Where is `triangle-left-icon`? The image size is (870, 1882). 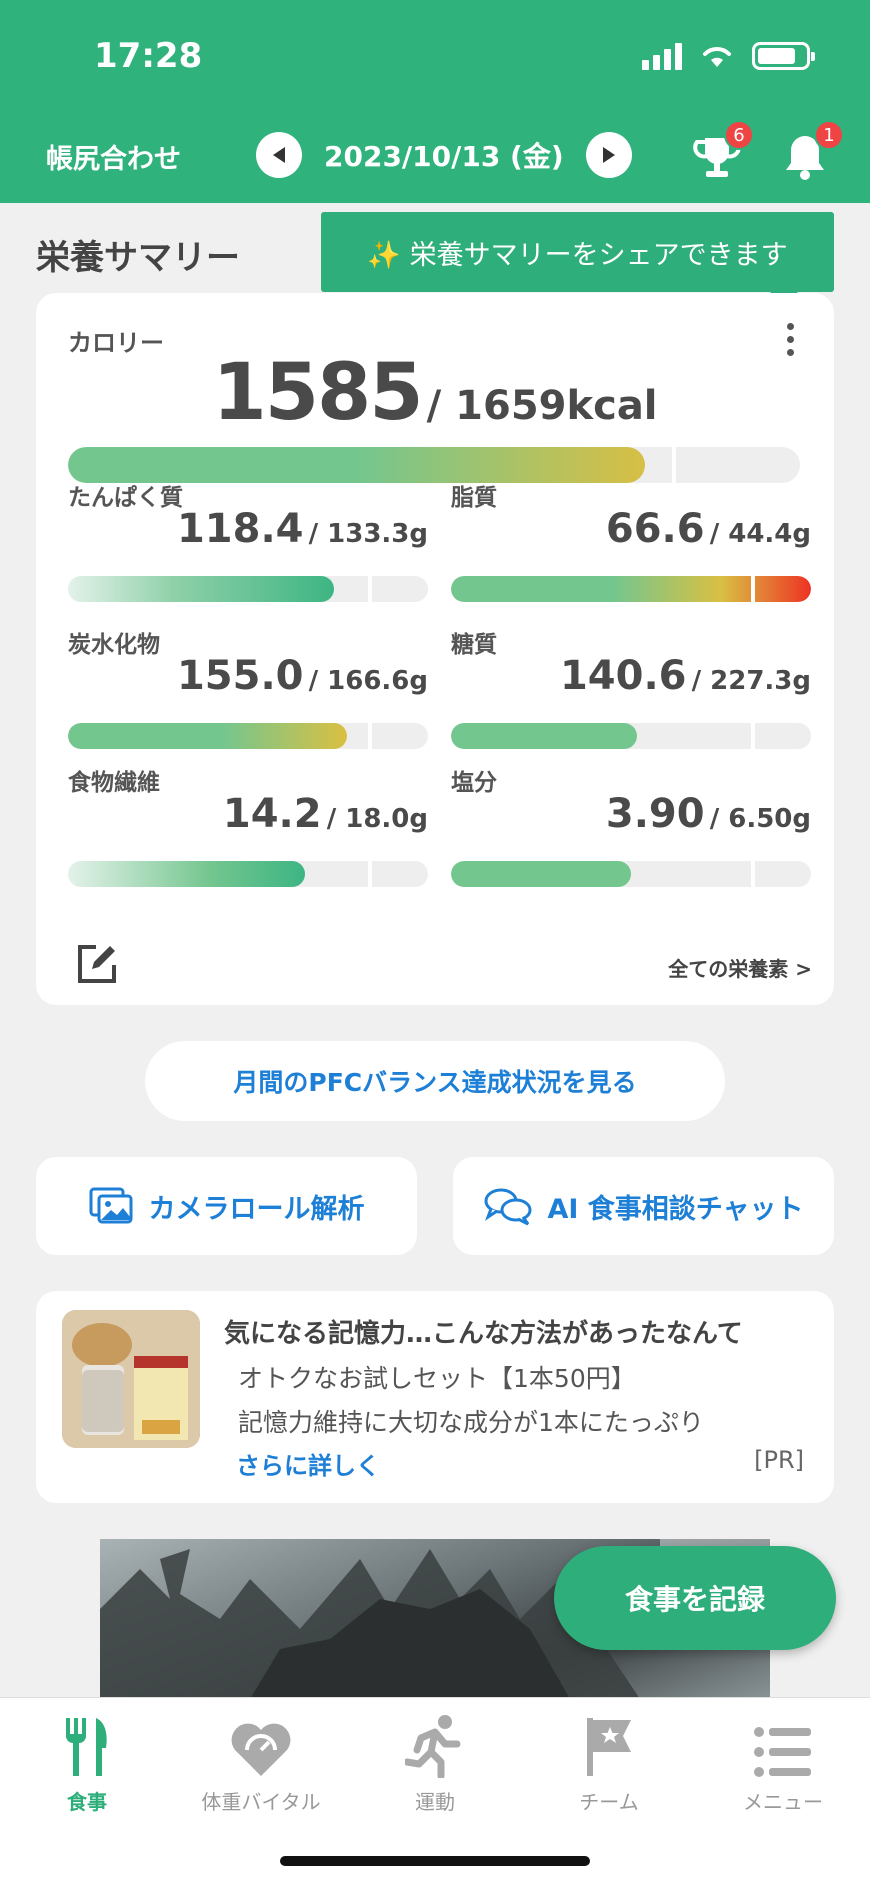
triangle-left-icon is located at coordinates (279, 155).